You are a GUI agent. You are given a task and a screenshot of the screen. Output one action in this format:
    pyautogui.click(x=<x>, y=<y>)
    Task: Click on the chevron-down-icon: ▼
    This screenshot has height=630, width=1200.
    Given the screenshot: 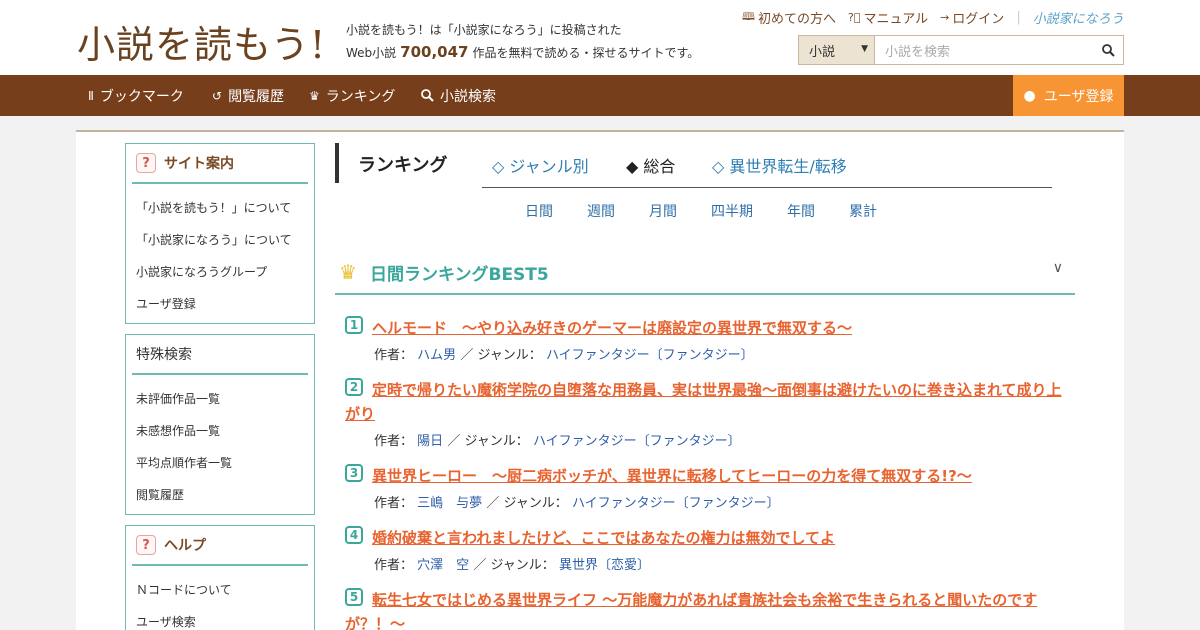 What is the action you would take?
    pyautogui.click(x=864, y=49)
    